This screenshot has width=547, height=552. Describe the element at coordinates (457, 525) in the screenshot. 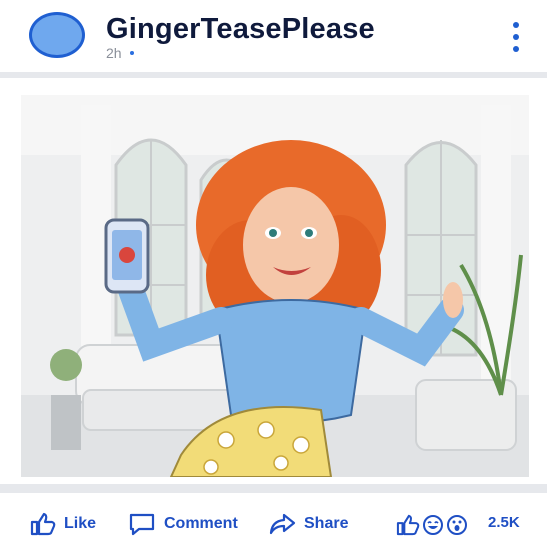

I see `wow-face-icon` at that location.